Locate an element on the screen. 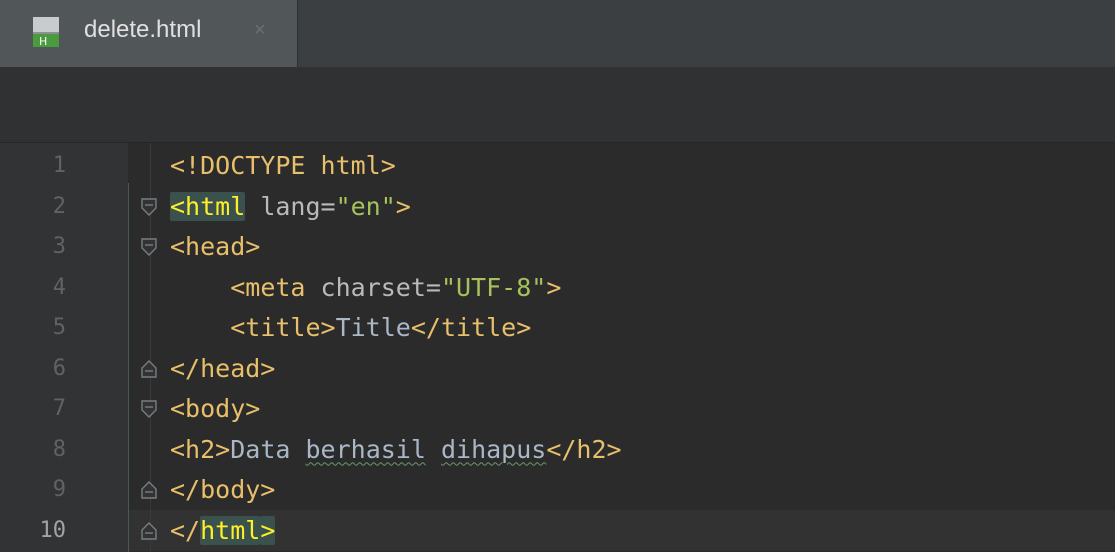 The width and height of the screenshot is (1115, 552). close-icon: × is located at coordinates (260, 30).